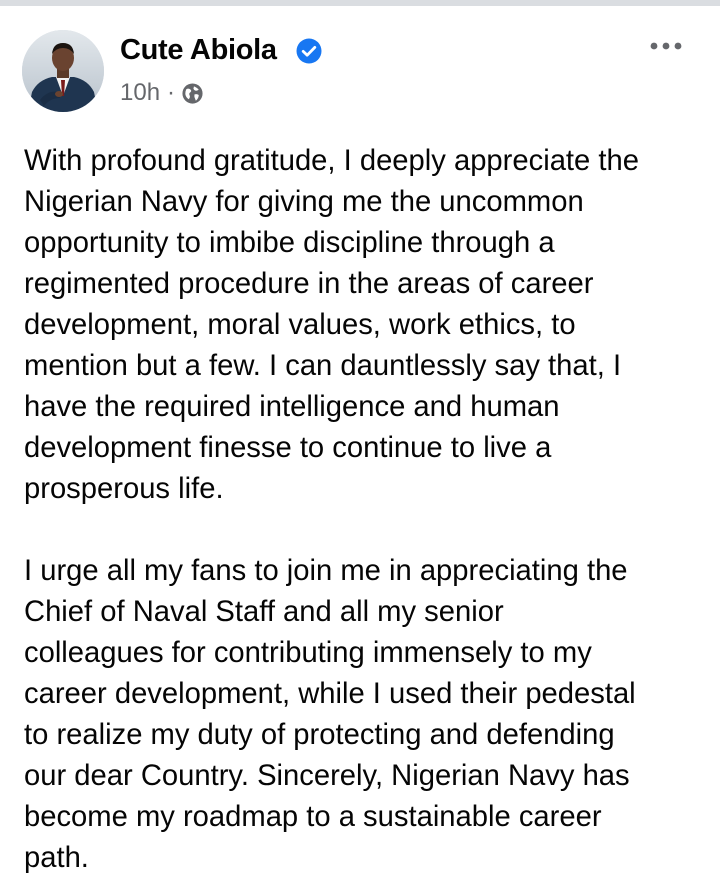  Describe the element at coordinates (162, 93) in the screenshot. I see `post-meta: 10h ·` at that location.